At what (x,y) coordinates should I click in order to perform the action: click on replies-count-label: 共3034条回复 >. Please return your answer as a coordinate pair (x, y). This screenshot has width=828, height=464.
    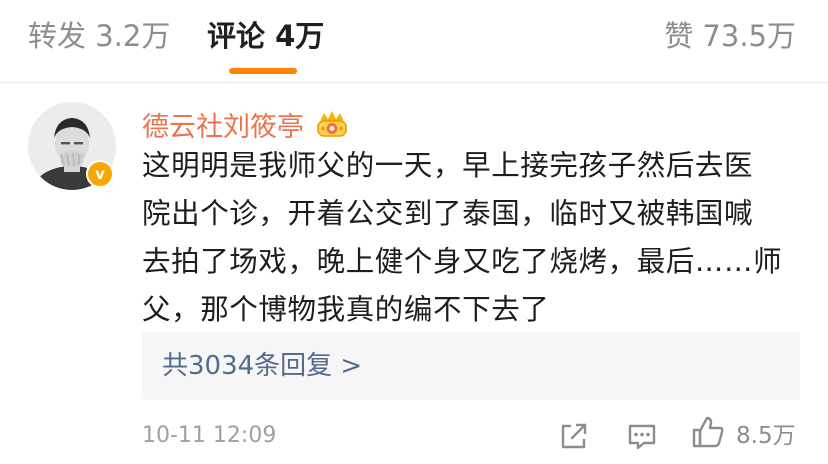
    Looking at the image, I should click on (262, 366).